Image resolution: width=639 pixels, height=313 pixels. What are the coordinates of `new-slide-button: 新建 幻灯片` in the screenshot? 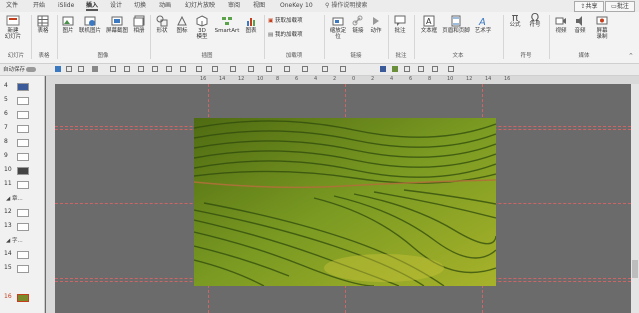 It's located at (13, 27).